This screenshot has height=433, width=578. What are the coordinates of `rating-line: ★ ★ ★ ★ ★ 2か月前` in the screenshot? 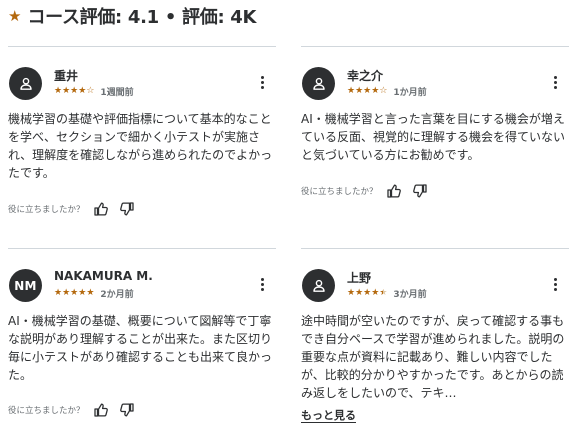 It's located at (94, 294).